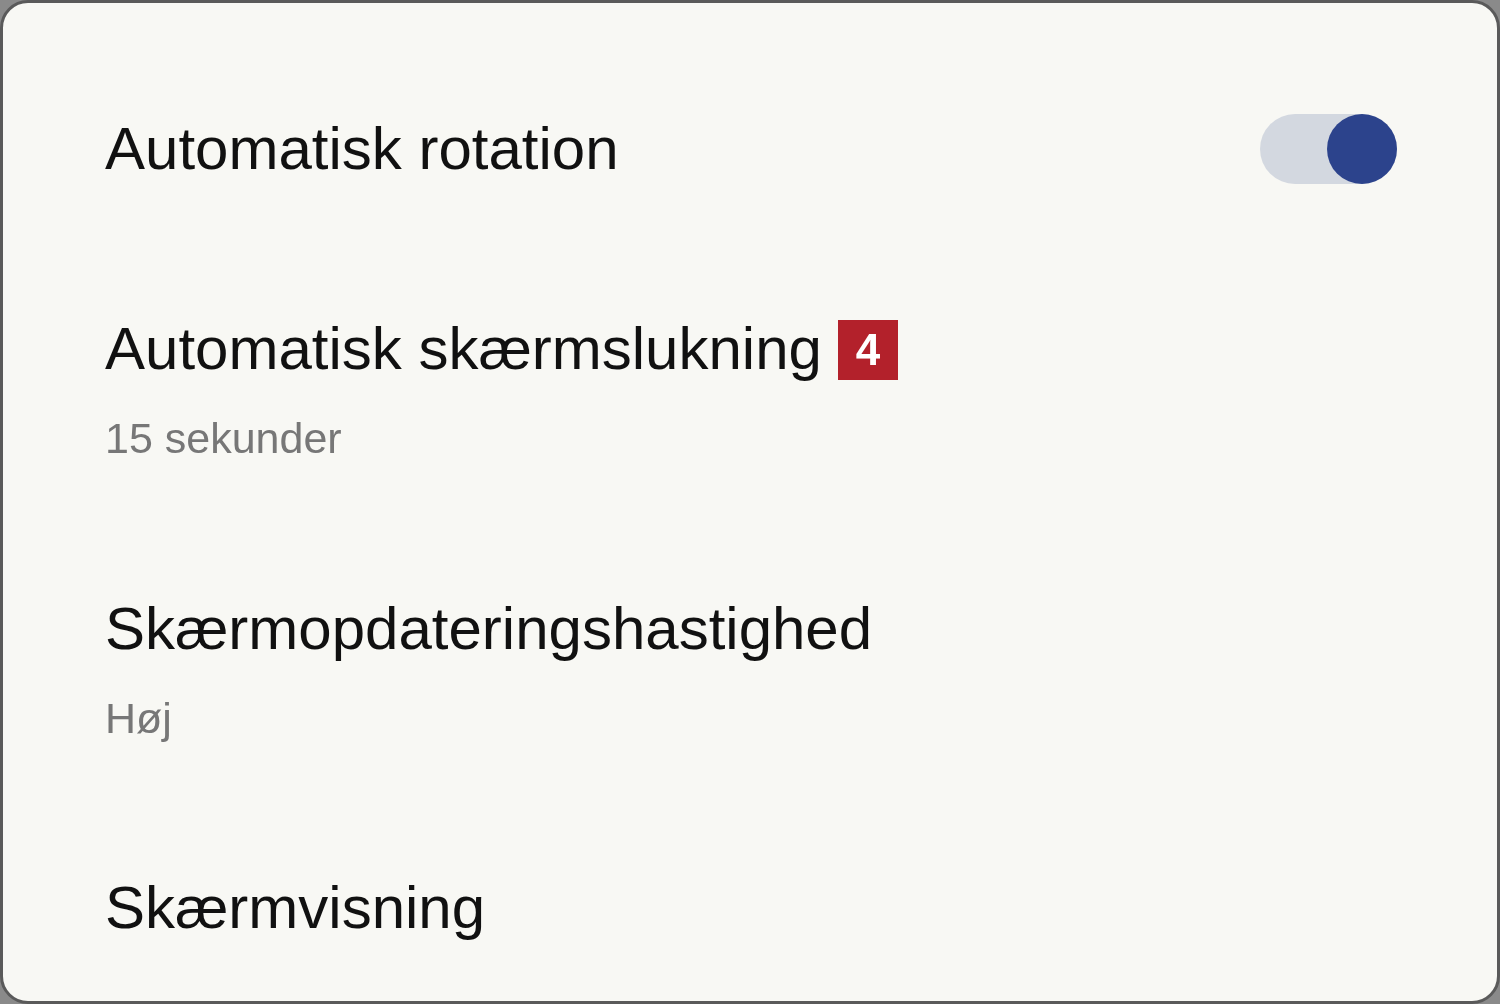 The width and height of the screenshot is (1500, 1004). I want to click on setting-title: Skærmopdateringshastighed, so click(489, 628).